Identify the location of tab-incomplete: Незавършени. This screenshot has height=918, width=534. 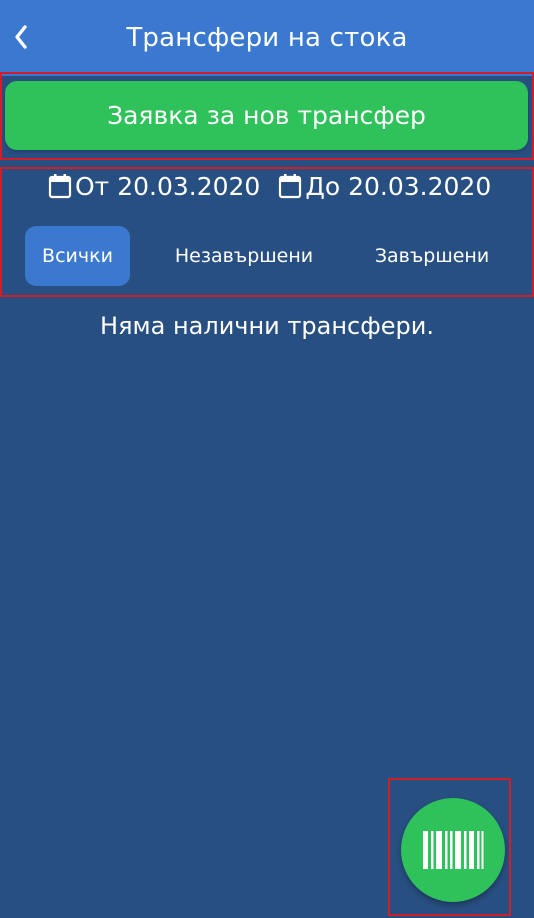
(244, 256).